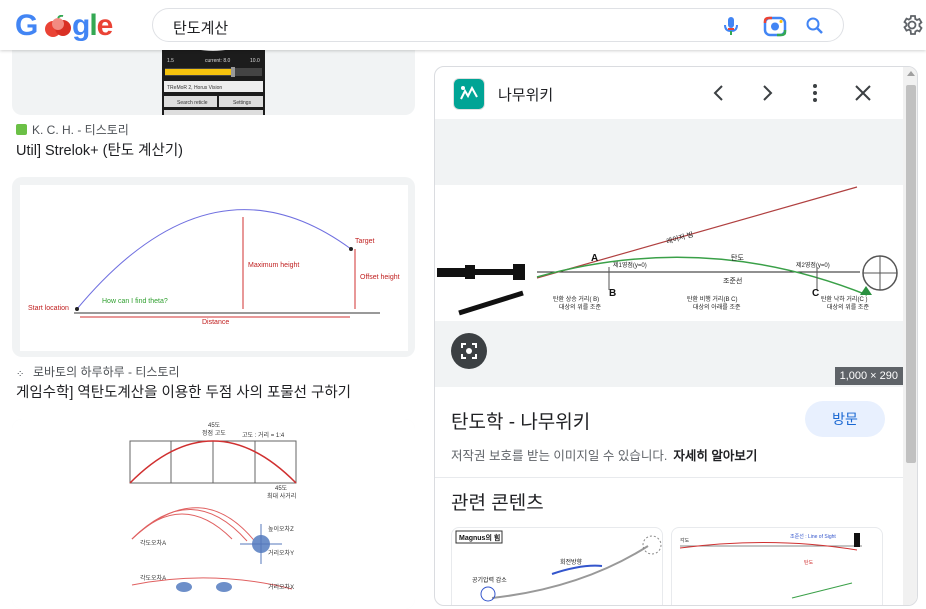 This screenshot has width=926, height=609. What do you see at coordinates (21, 129) in the screenshot?
I see `tistory-favicon-icon` at bounding box center [21, 129].